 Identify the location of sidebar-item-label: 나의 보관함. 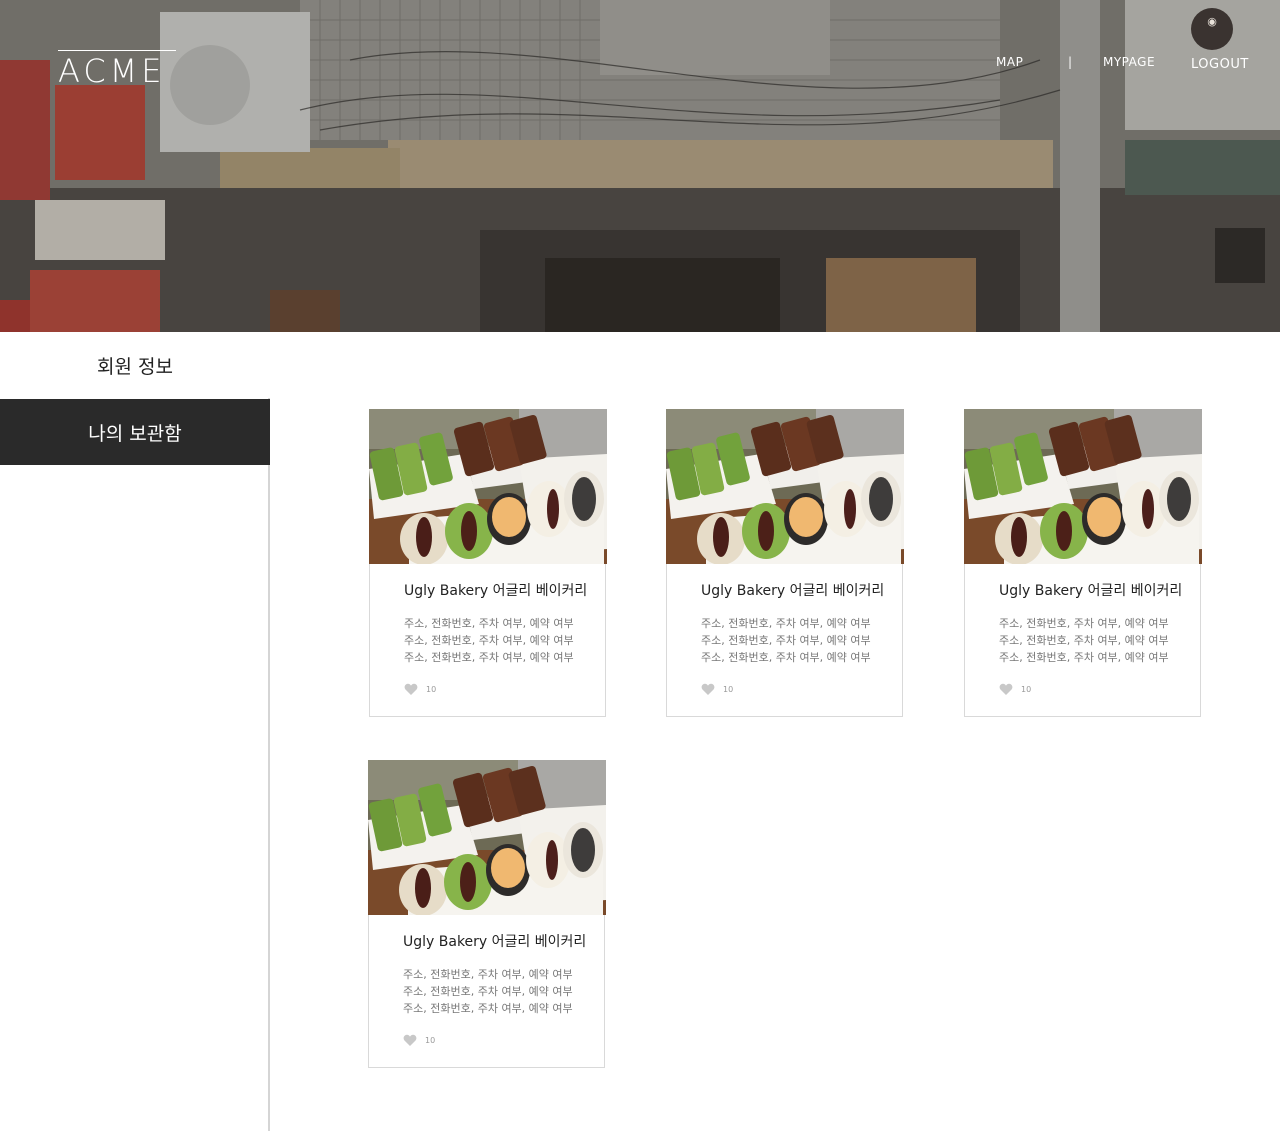
(135, 433).